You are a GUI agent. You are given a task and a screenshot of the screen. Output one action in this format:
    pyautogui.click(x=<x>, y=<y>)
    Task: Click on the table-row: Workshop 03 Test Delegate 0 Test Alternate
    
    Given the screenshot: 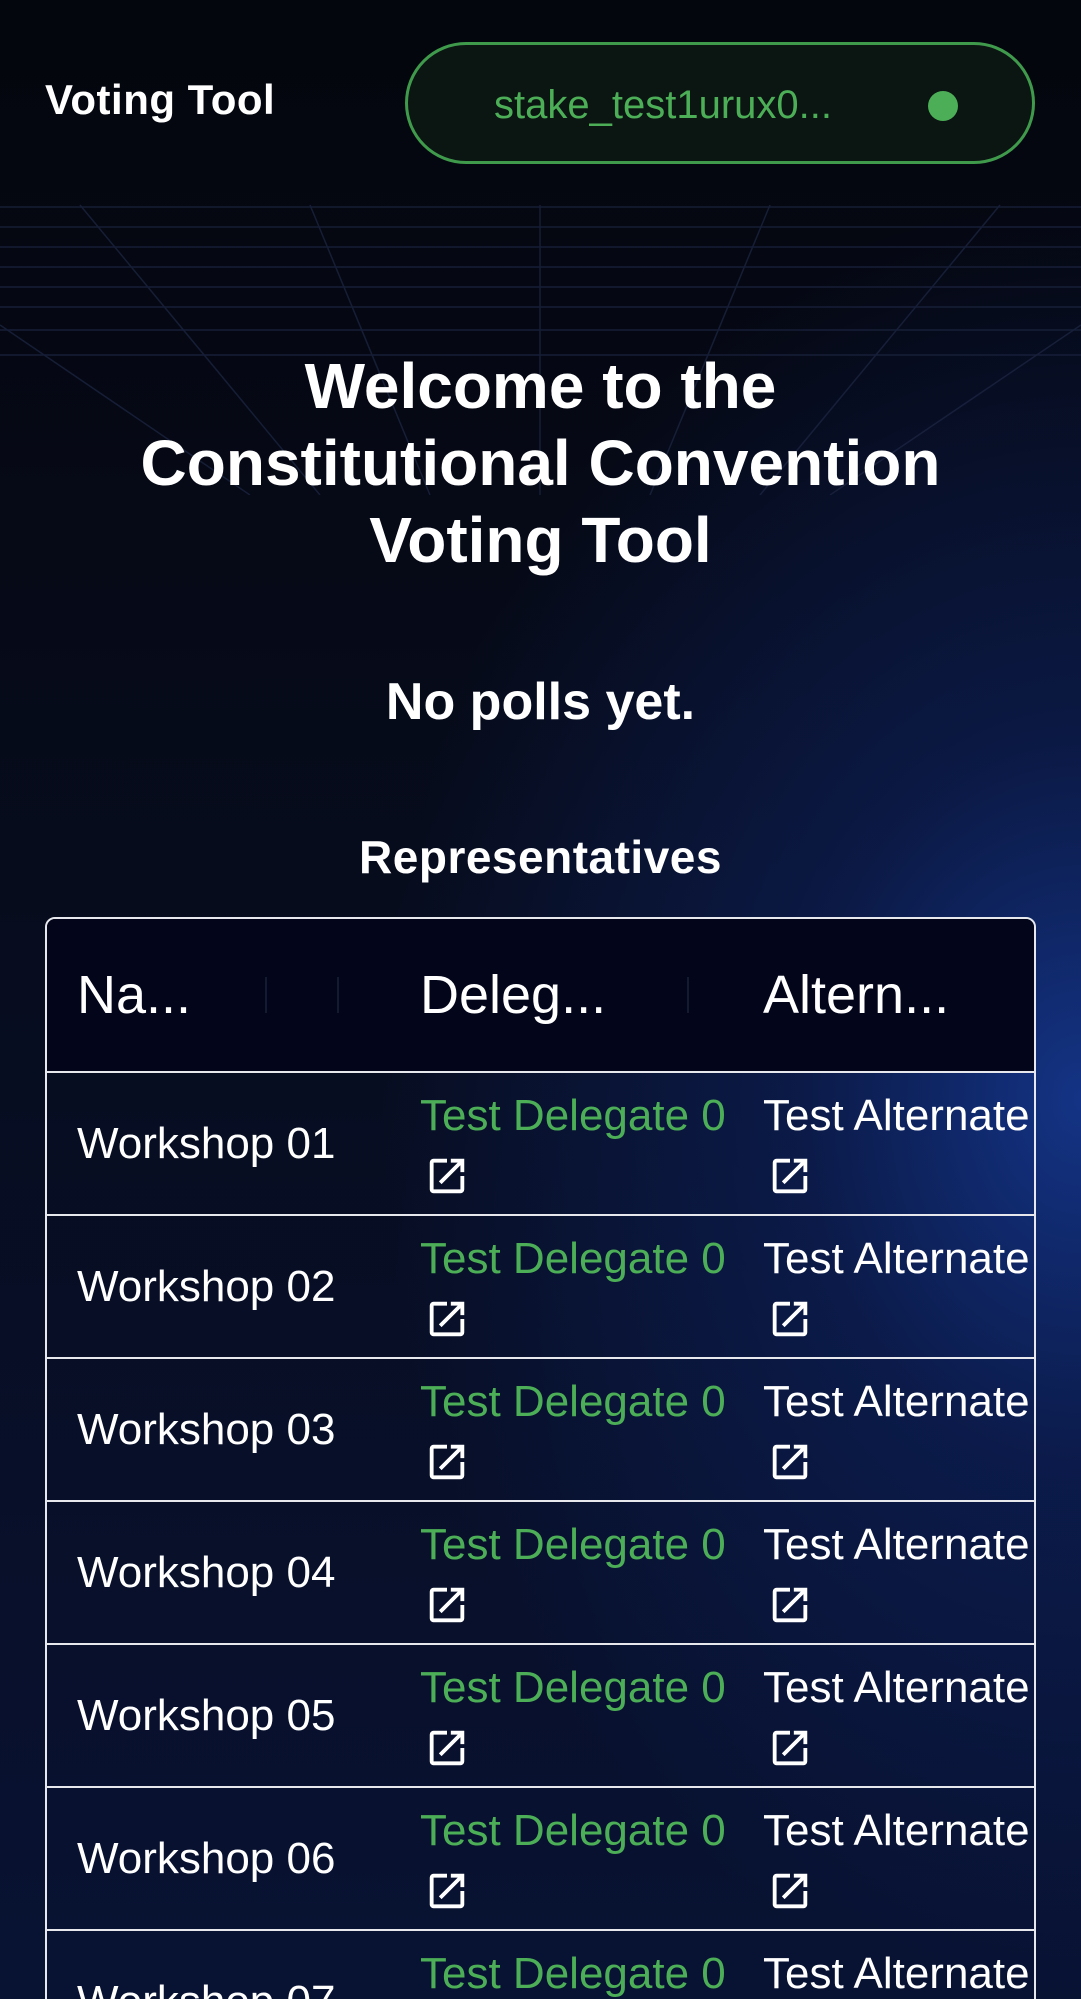 What is the action you would take?
    pyautogui.click(x=540, y=1430)
    